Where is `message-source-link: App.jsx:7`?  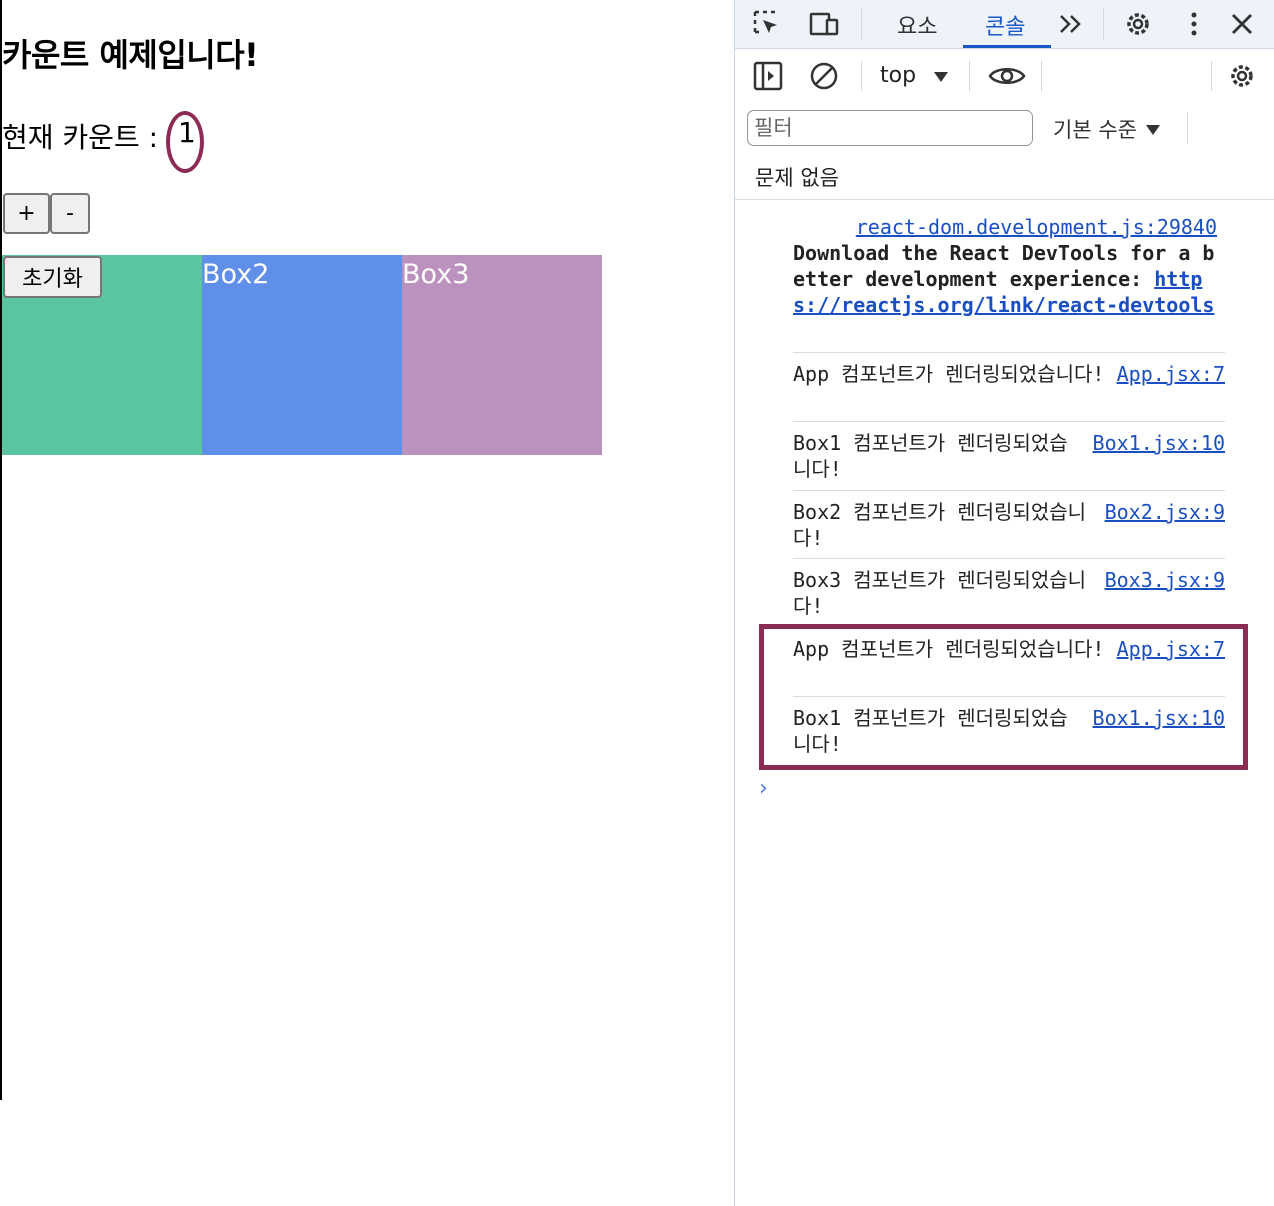
message-source-link: App.jsx:7 is located at coordinates (1171, 374).